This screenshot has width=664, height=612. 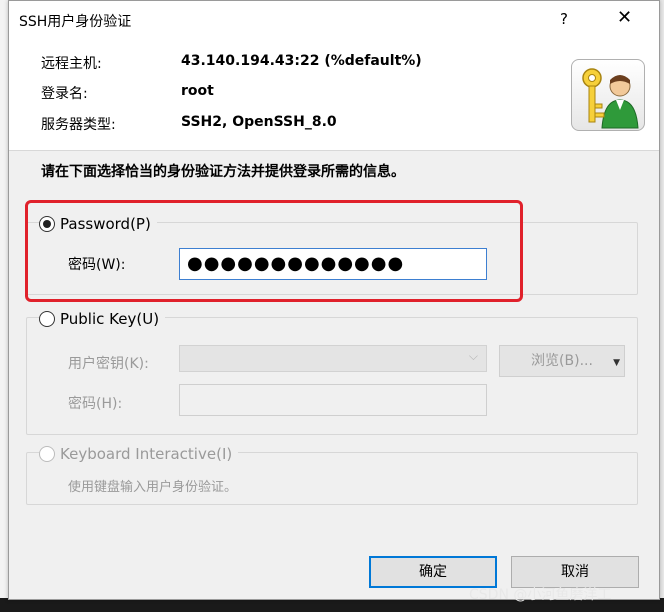 What do you see at coordinates (540, 595) in the screenshot?
I see `watermark-text: CSDN @小河鱼磨洋工` at bounding box center [540, 595].